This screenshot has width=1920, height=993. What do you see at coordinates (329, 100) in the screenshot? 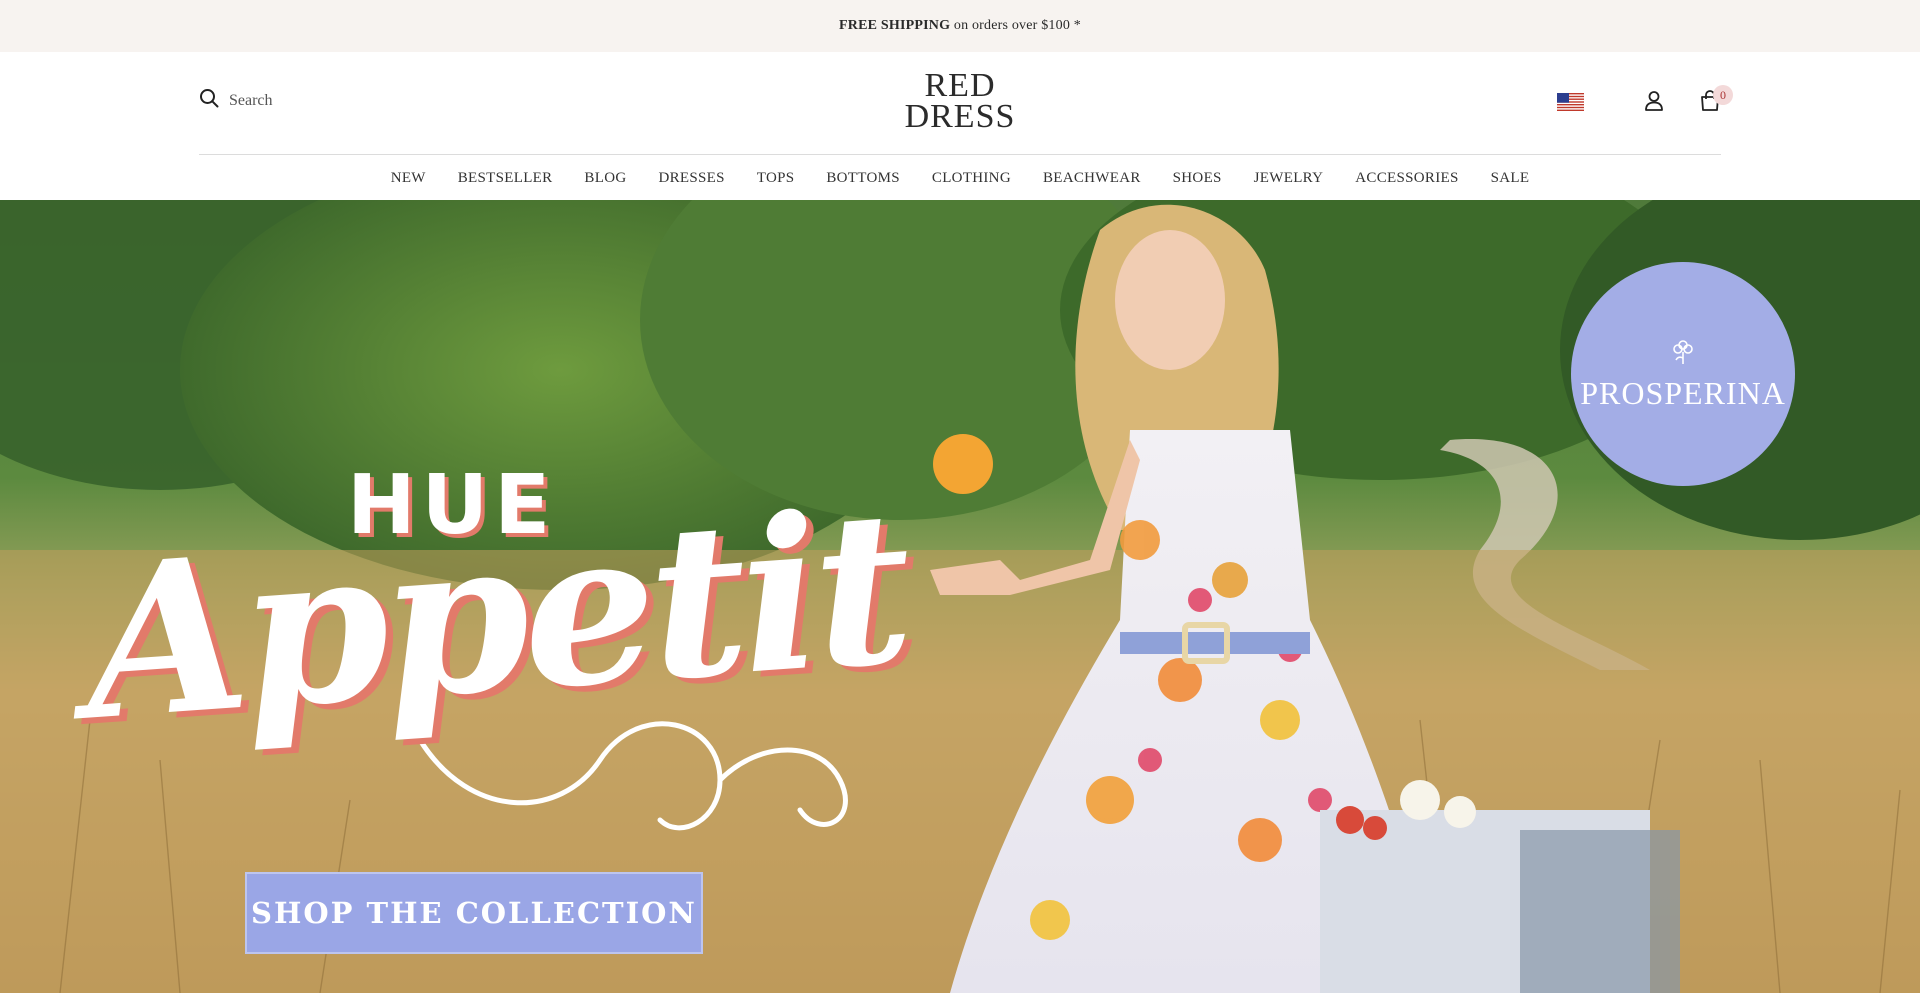
I see `search-input` at bounding box center [329, 100].